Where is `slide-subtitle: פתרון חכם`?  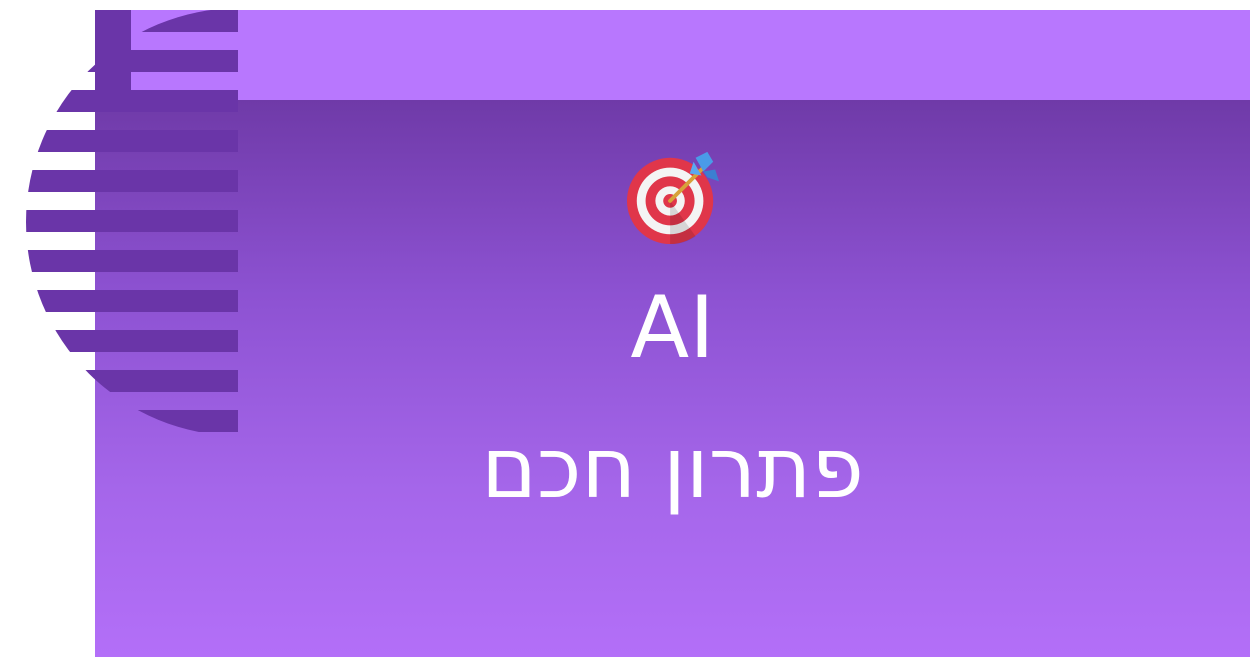 slide-subtitle: פתרון חכם is located at coordinates (672, 468).